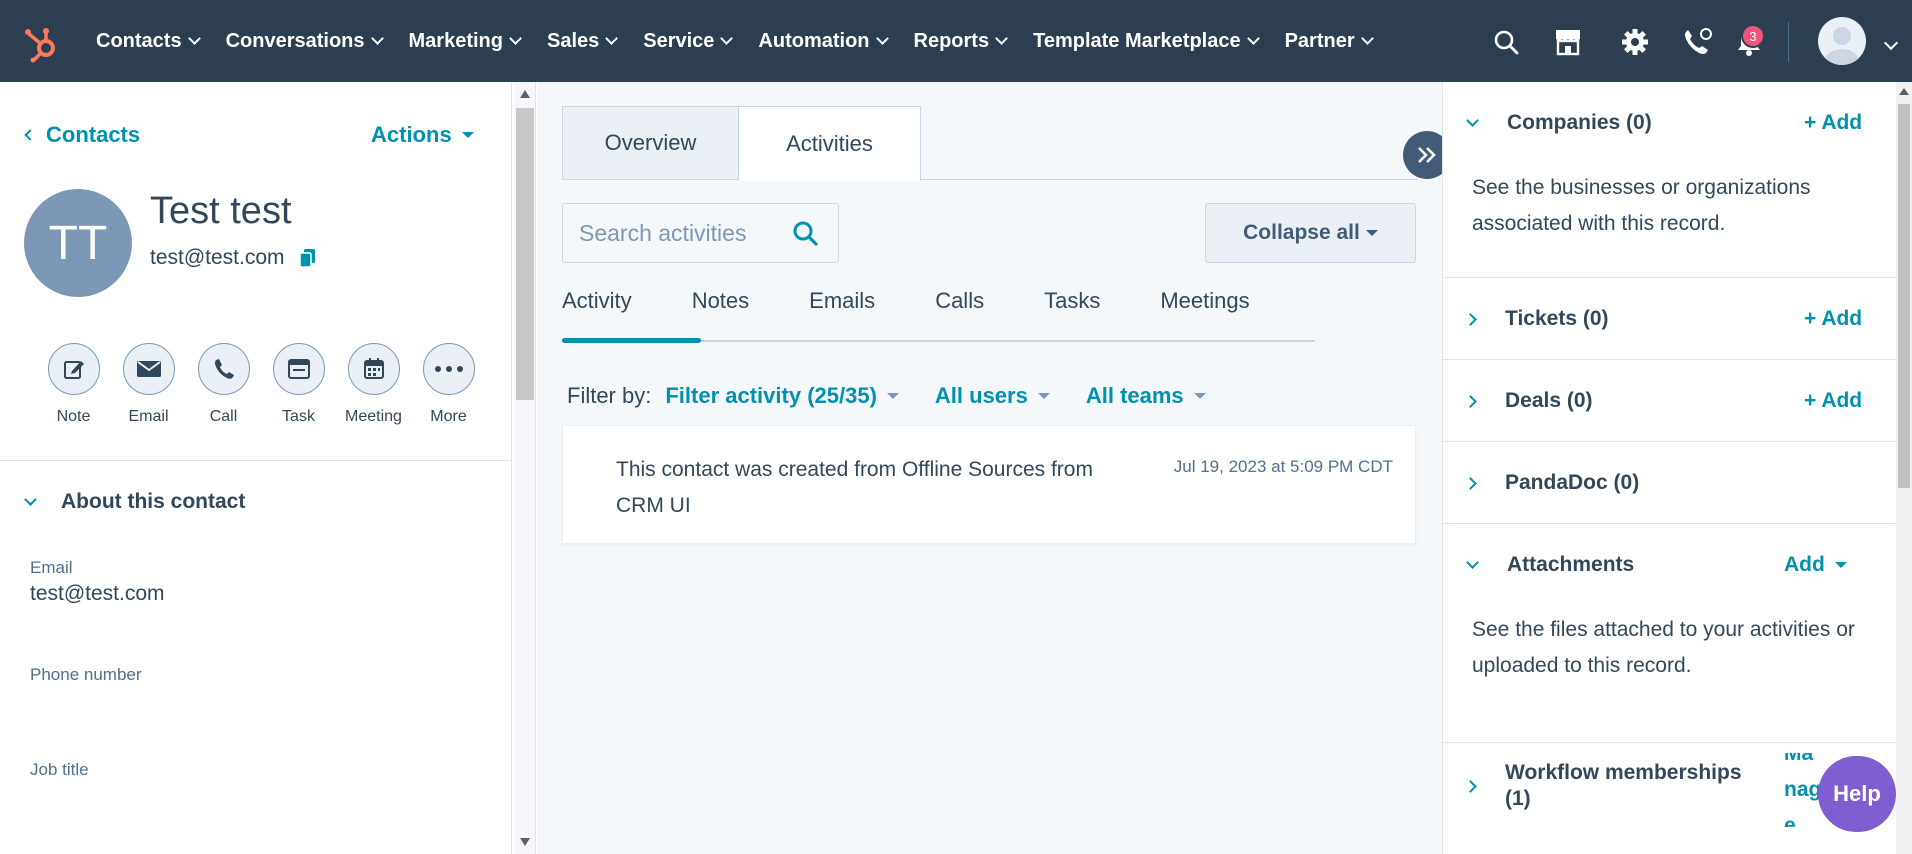  I want to click on email-action-button: Email, so click(148, 384).